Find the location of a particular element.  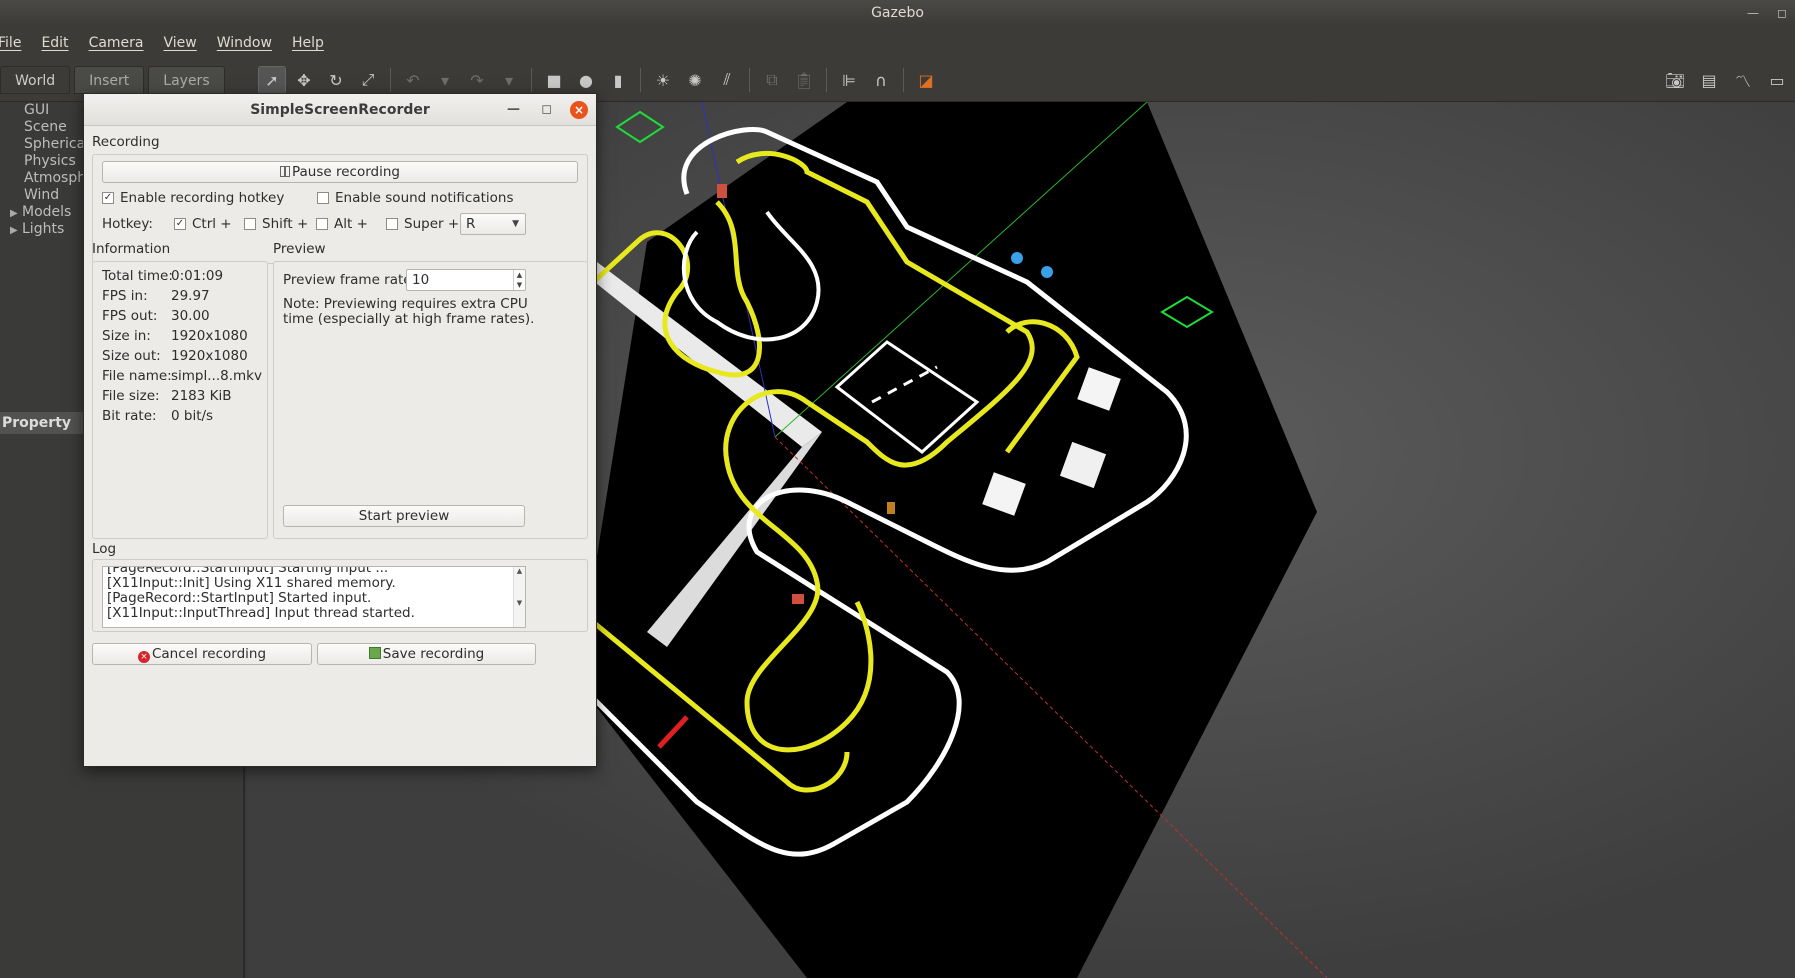

info-key: FPS in: is located at coordinates (125, 296).